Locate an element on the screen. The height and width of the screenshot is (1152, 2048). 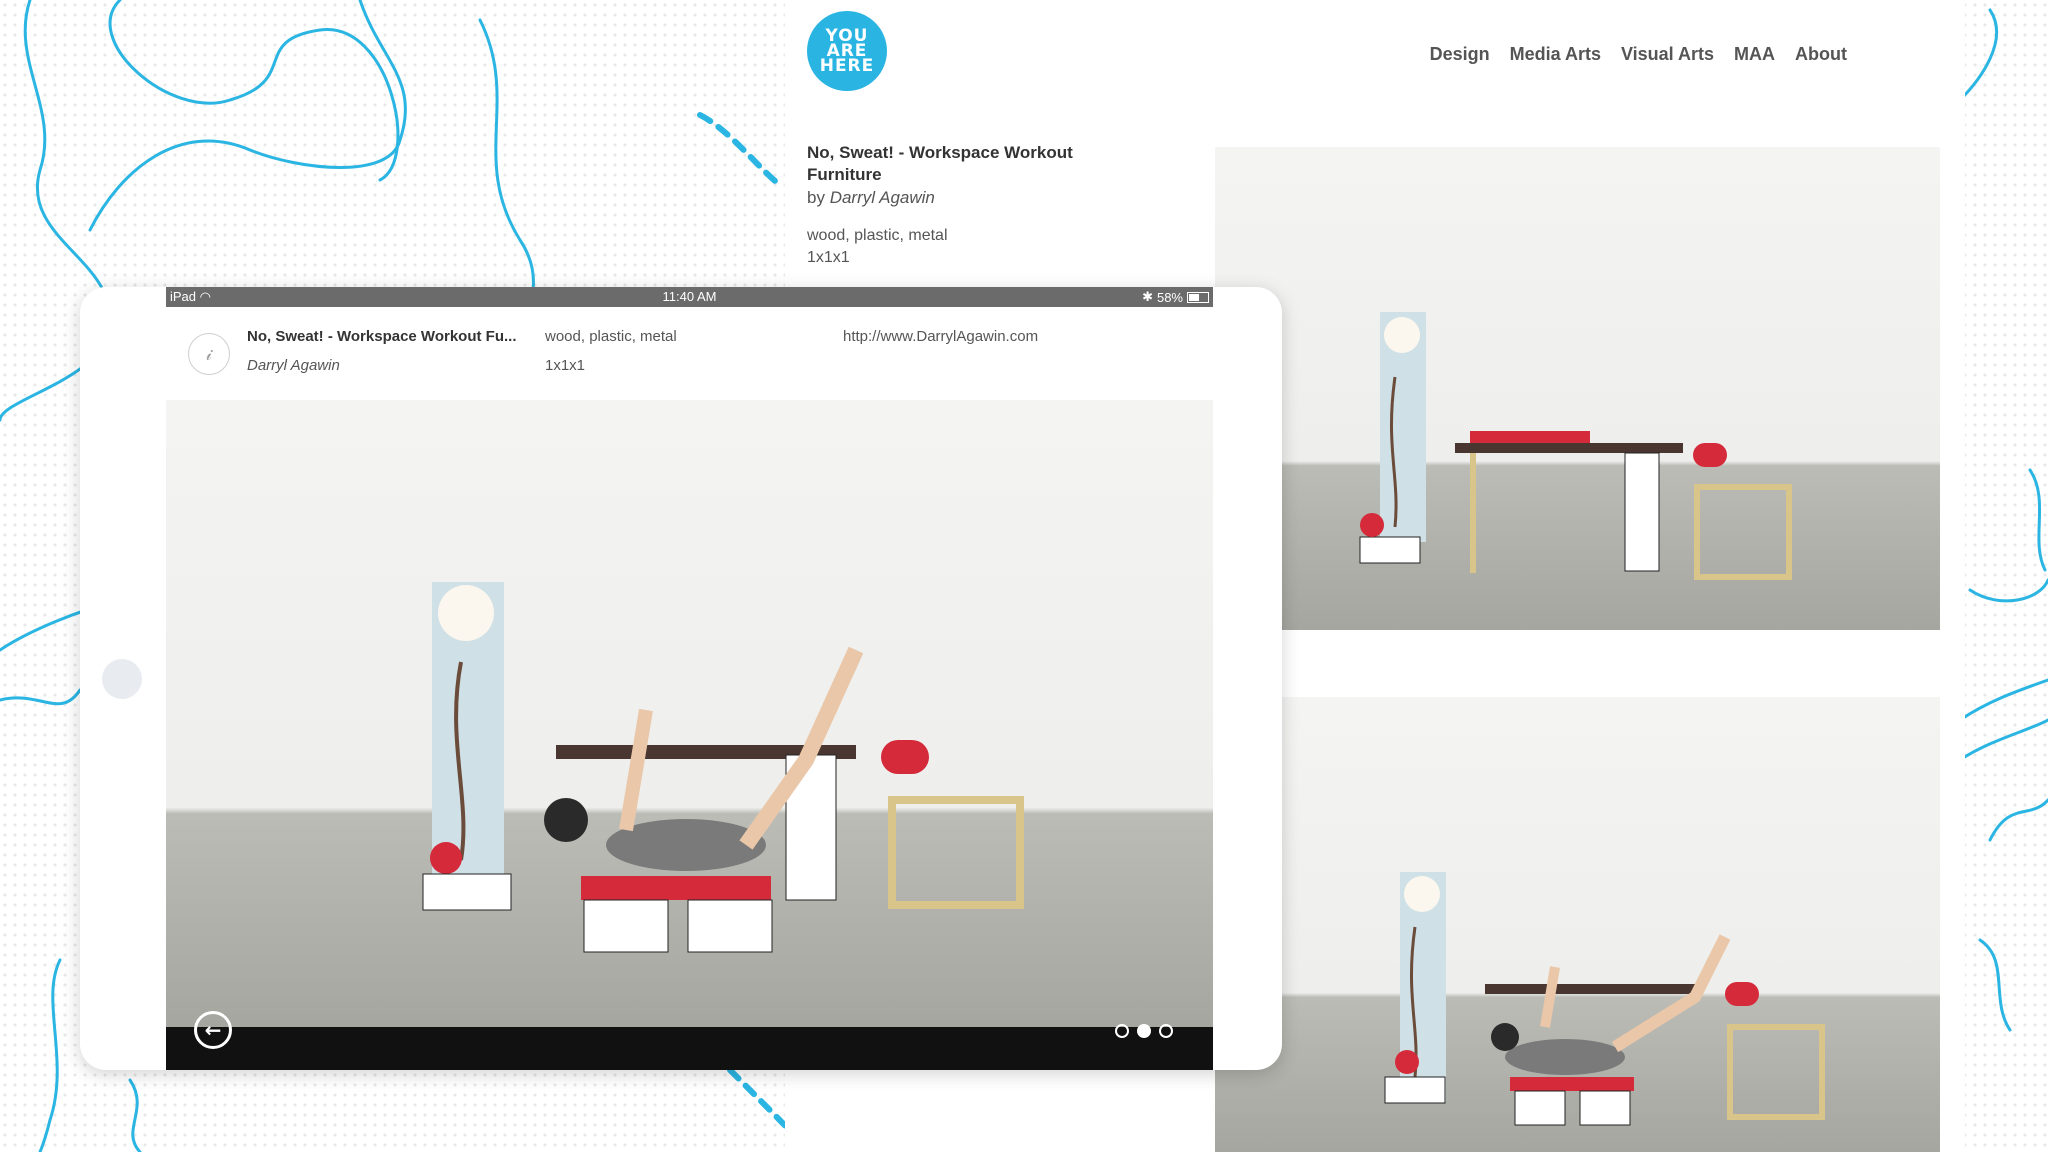
ipad-artist-name: Darryl Agawin is located at coordinates (293, 365).